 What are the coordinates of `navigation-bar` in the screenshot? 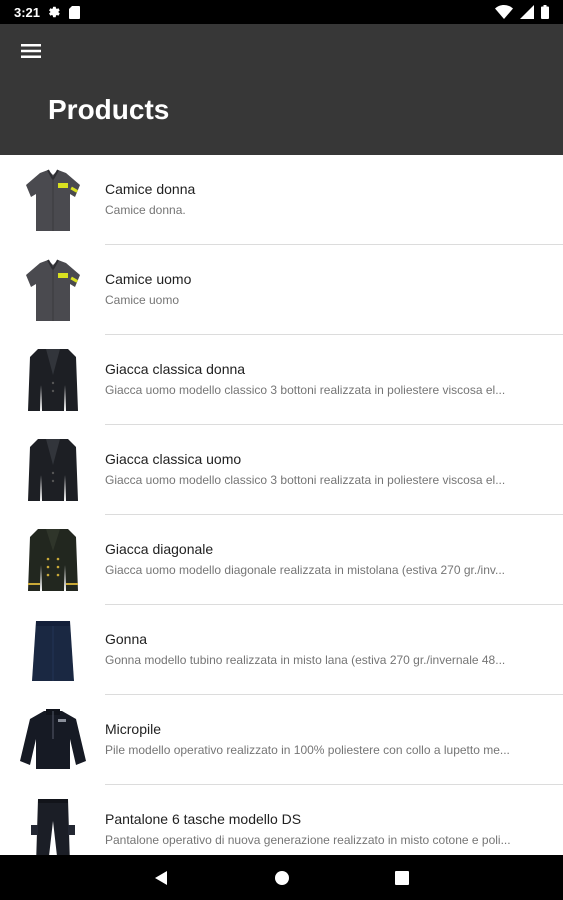 It's located at (281, 877).